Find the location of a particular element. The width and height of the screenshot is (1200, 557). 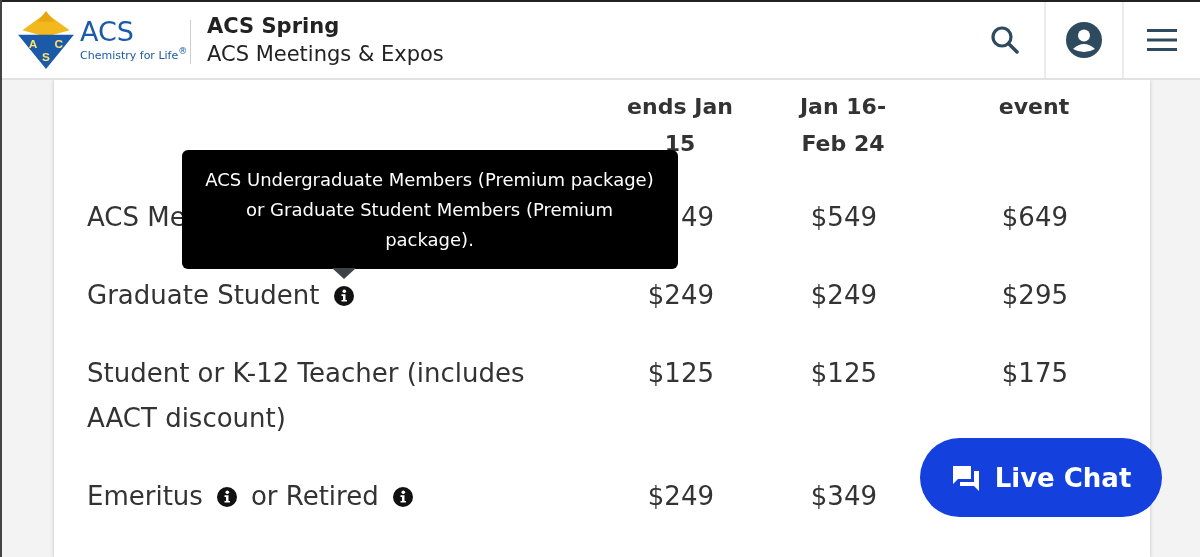

row-label: Graduate Student is located at coordinates (203, 295).